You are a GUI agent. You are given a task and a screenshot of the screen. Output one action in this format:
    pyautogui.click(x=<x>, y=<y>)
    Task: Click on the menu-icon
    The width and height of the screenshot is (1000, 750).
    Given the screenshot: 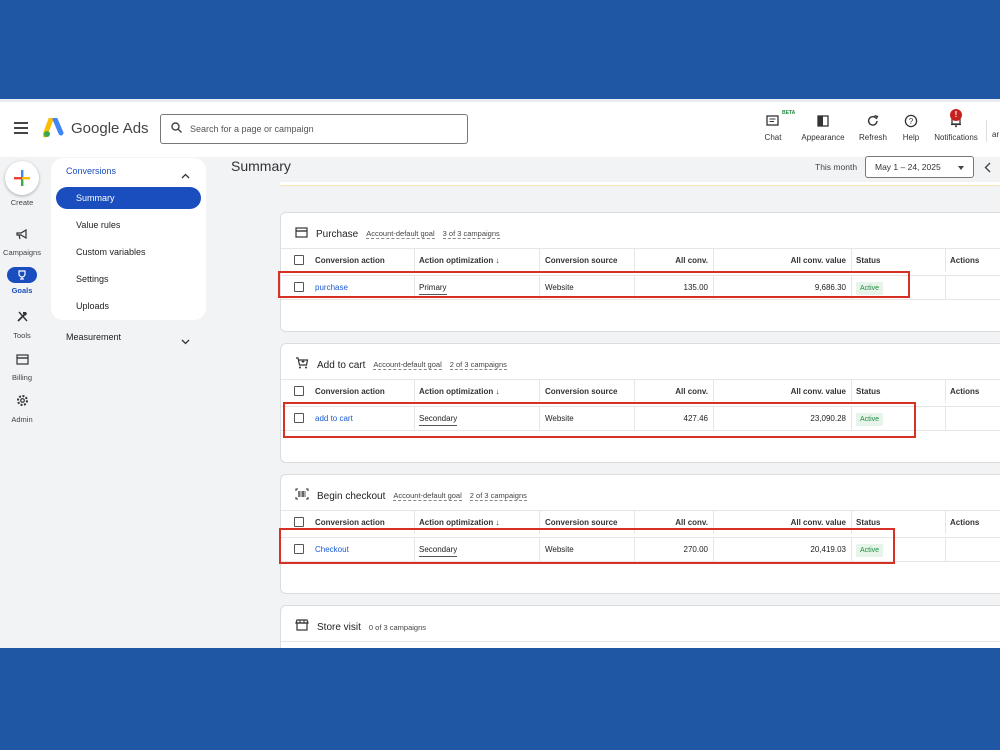 What is the action you would take?
    pyautogui.click(x=21, y=128)
    